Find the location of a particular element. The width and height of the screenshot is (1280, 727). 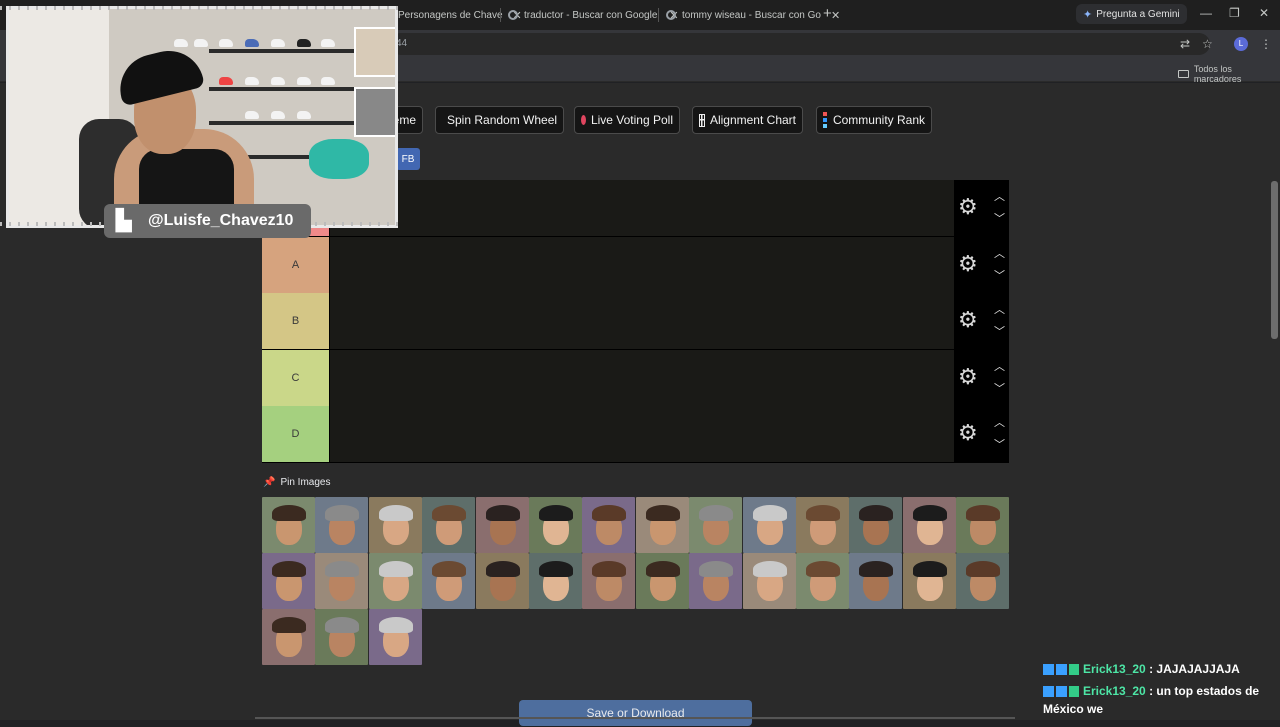

red-dot-icon is located at coordinates (583, 120).